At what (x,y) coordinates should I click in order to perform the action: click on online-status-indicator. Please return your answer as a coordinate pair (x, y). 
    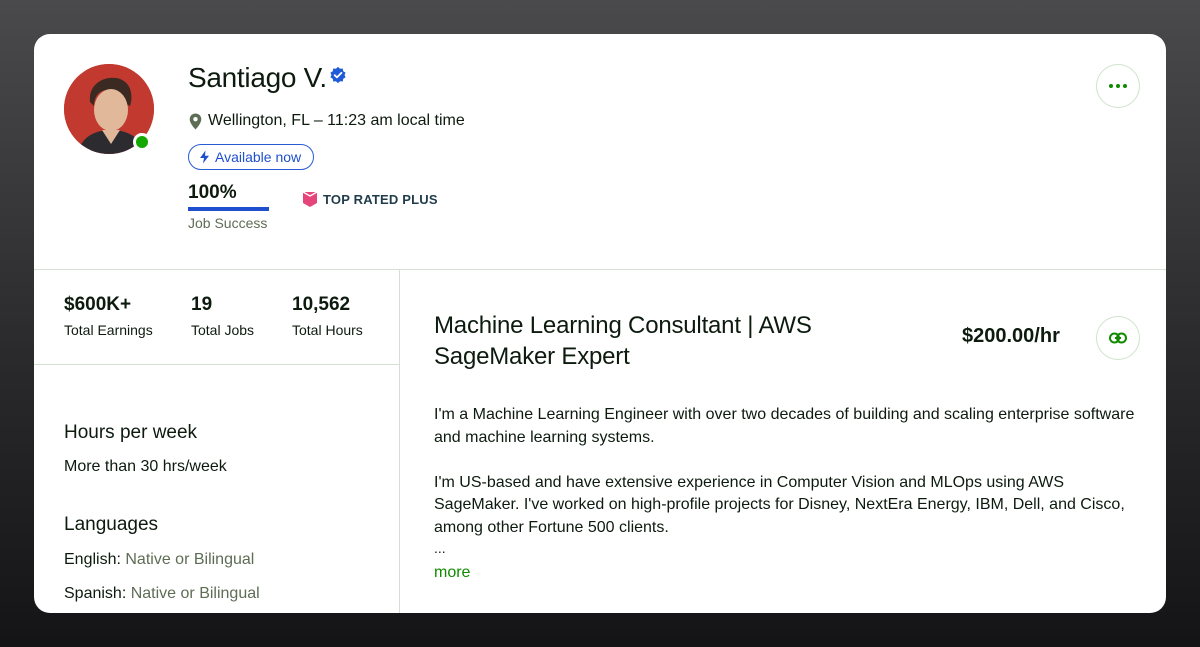
    Looking at the image, I should click on (142, 142).